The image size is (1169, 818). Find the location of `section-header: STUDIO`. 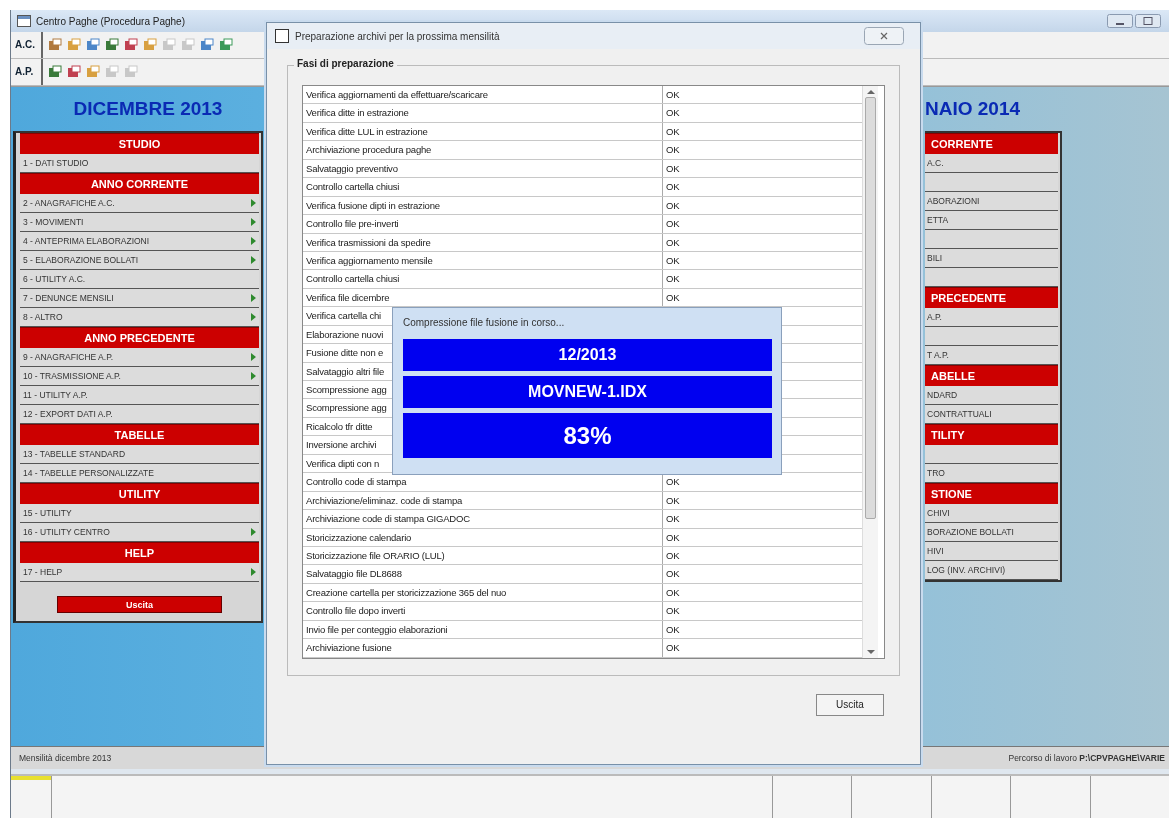

section-header: STUDIO is located at coordinates (139, 143).